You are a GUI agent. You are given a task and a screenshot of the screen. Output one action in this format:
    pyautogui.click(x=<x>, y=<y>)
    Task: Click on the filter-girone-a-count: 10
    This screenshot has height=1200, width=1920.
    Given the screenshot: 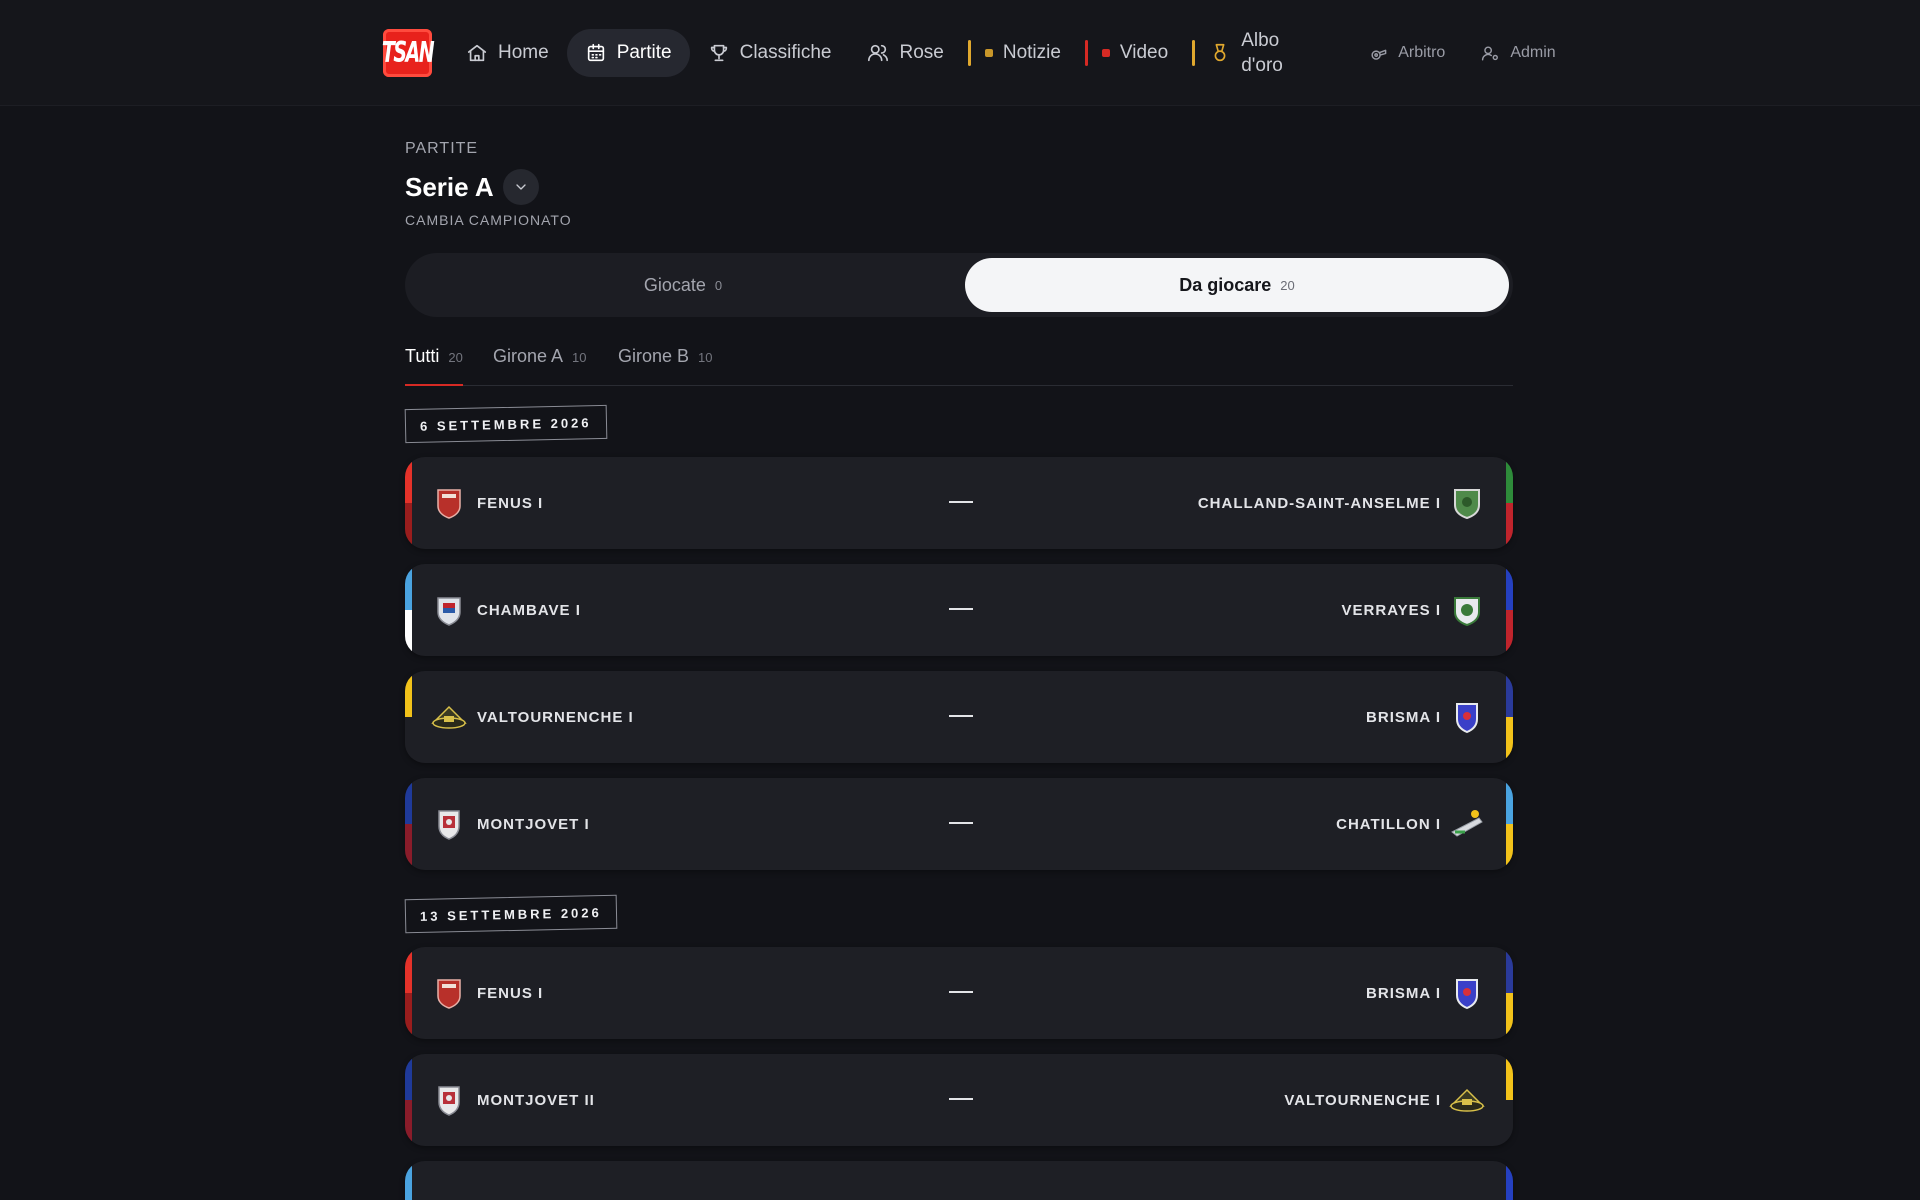 What is the action you would take?
    pyautogui.click(x=579, y=357)
    